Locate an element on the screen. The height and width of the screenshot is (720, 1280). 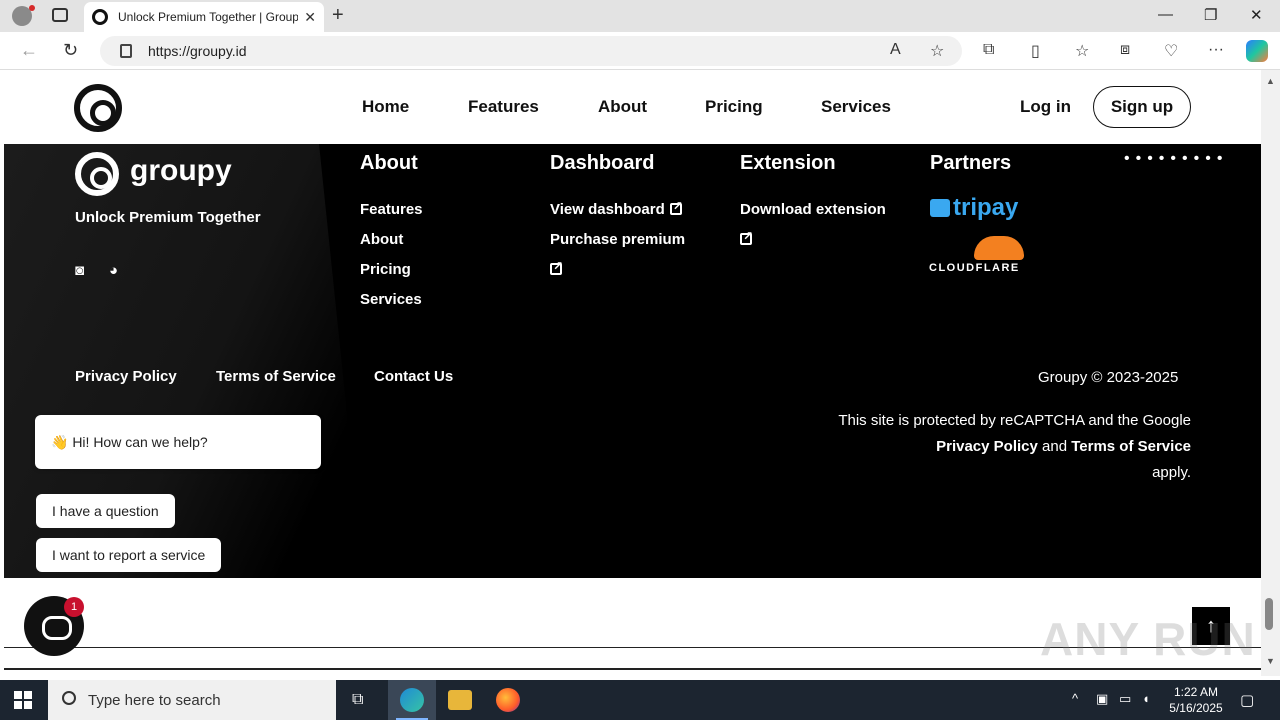
tripay-icon is located at coordinates (940, 208).